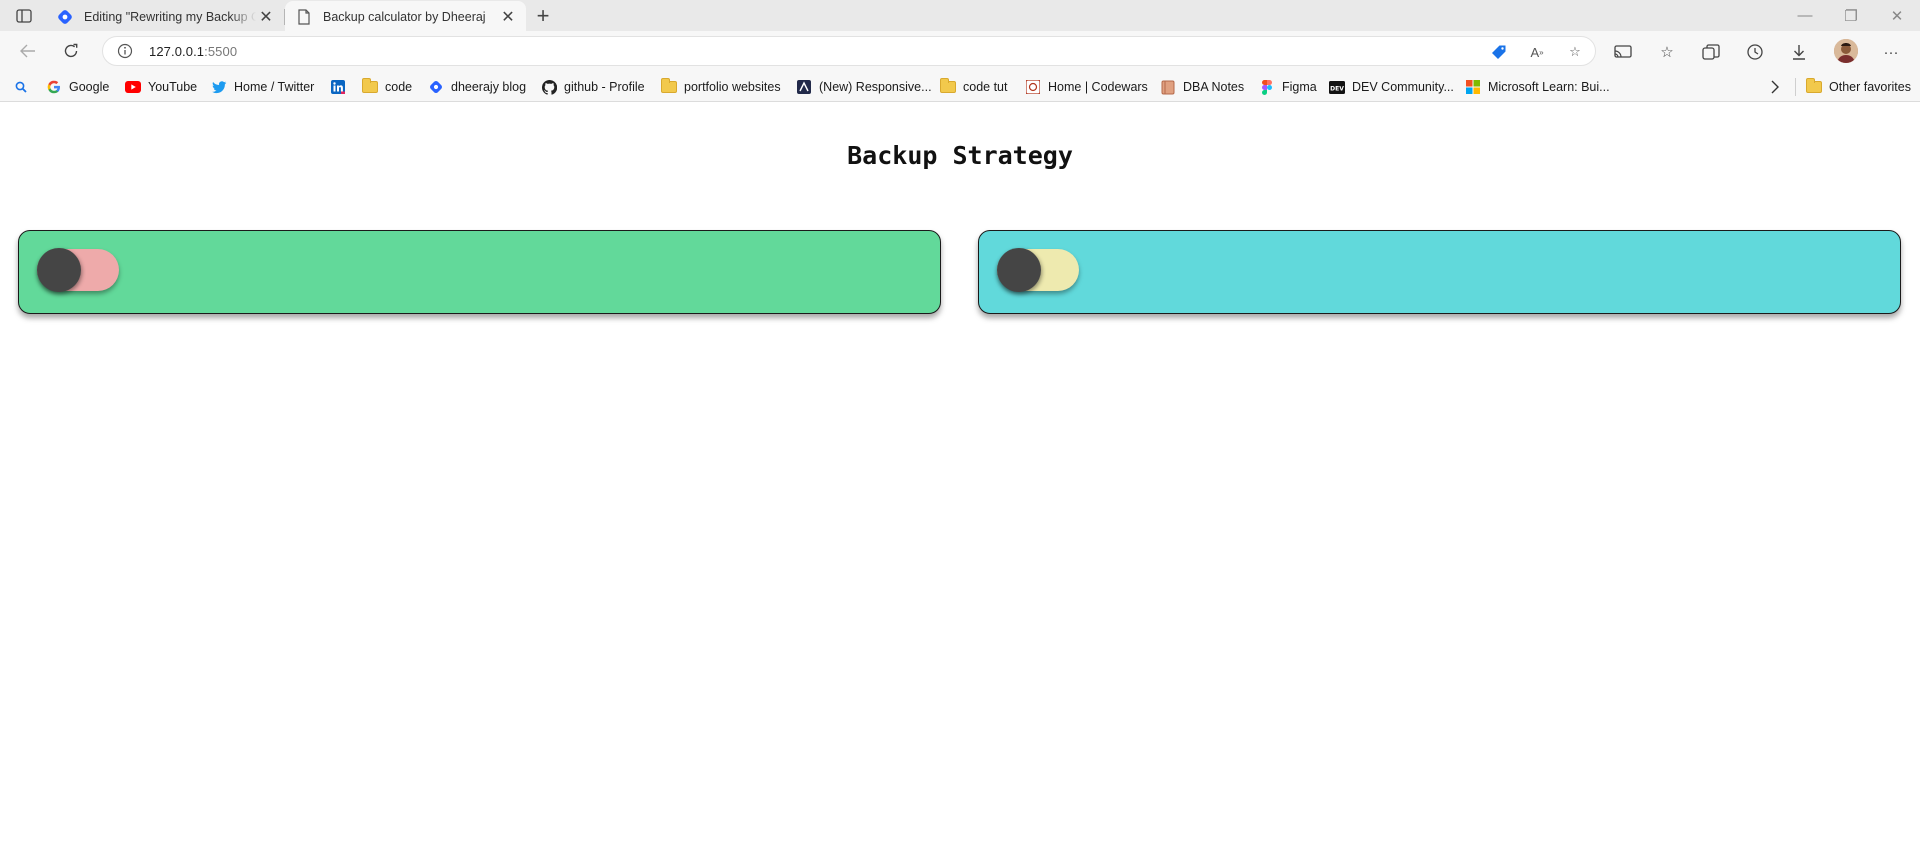 Image resolution: width=1920 pixels, height=847 pixels. I want to click on bookmark-figma: Figma, so click(1288, 87).